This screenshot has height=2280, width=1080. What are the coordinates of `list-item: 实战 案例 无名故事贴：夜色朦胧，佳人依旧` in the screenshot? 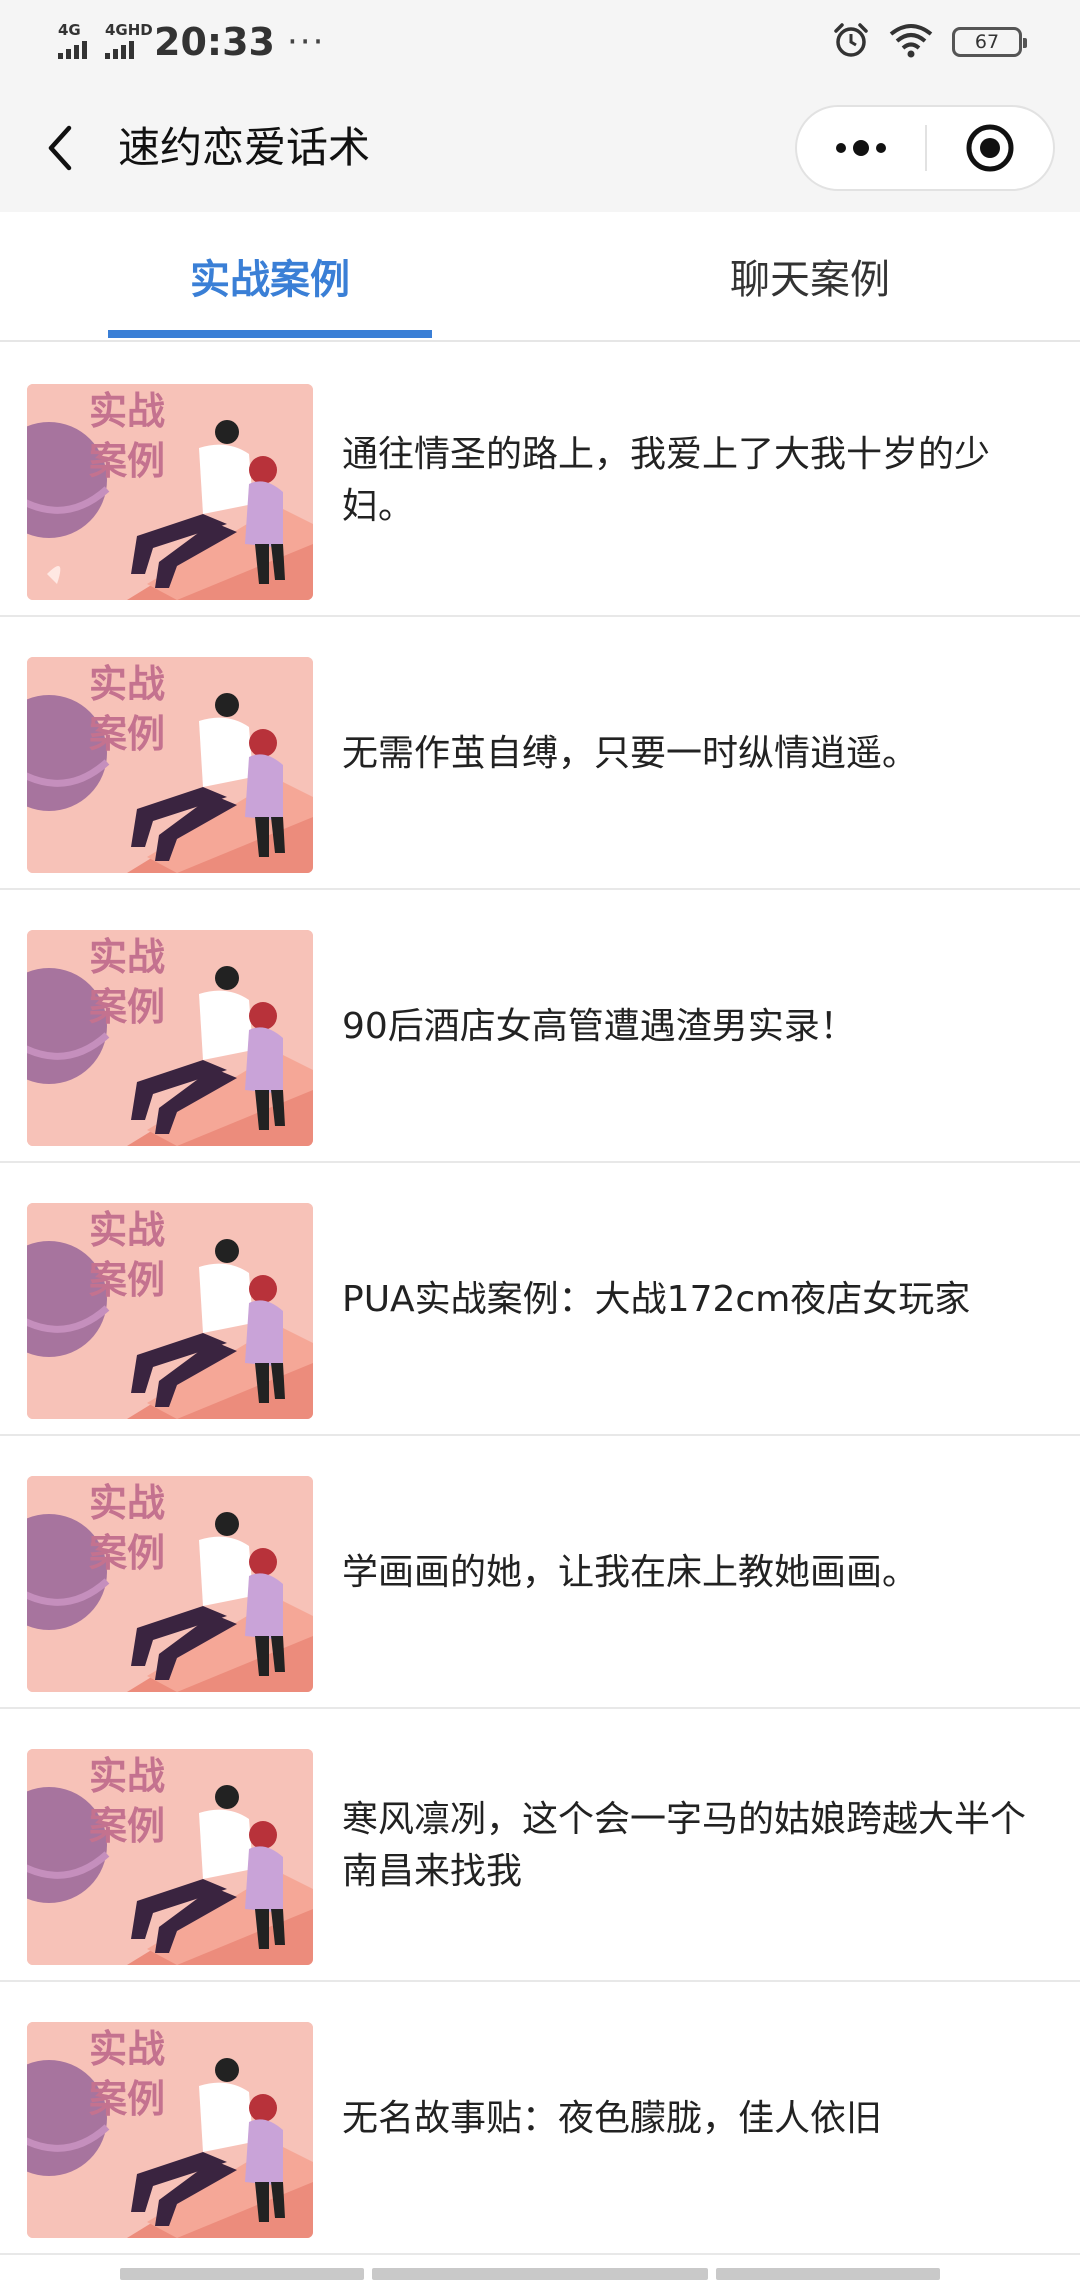 It's located at (540, 2118).